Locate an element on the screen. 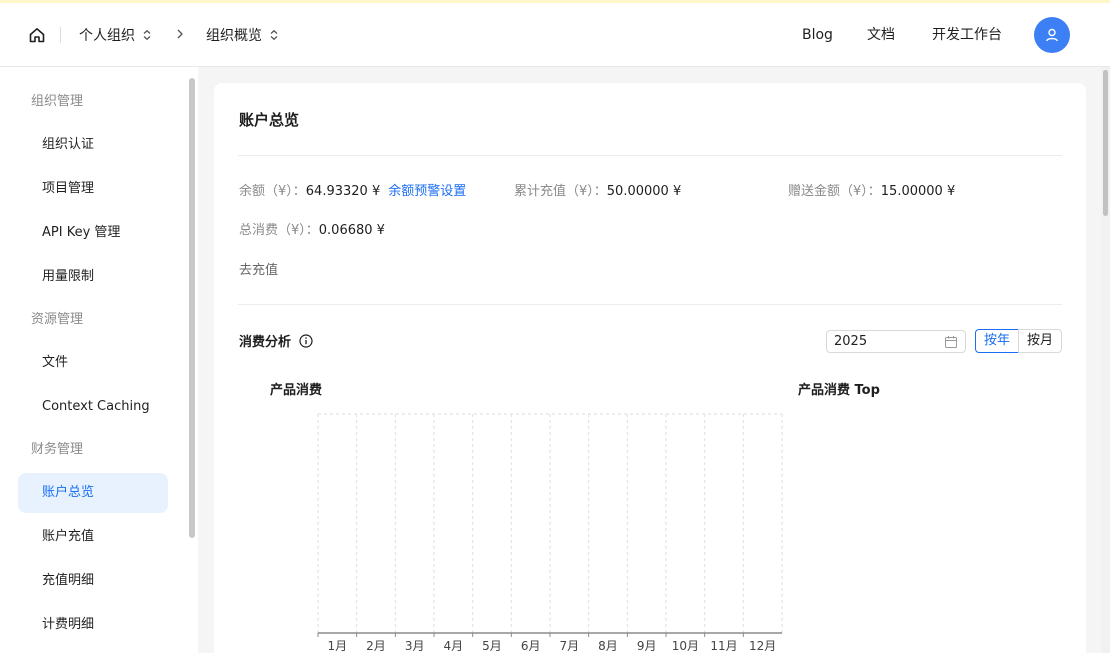 The image size is (1110, 653). sidebar-group-finance: 财务管理 is located at coordinates (57, 449).